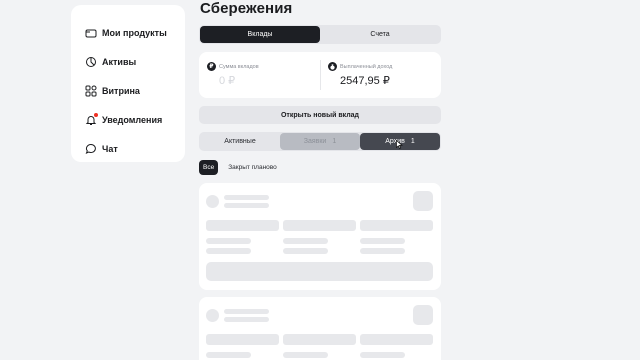  What do you see at coordinates (366, 66) in the screenshot?
I see `paid-income-label: Выплаченный доход` at bounding box center [366, 66].